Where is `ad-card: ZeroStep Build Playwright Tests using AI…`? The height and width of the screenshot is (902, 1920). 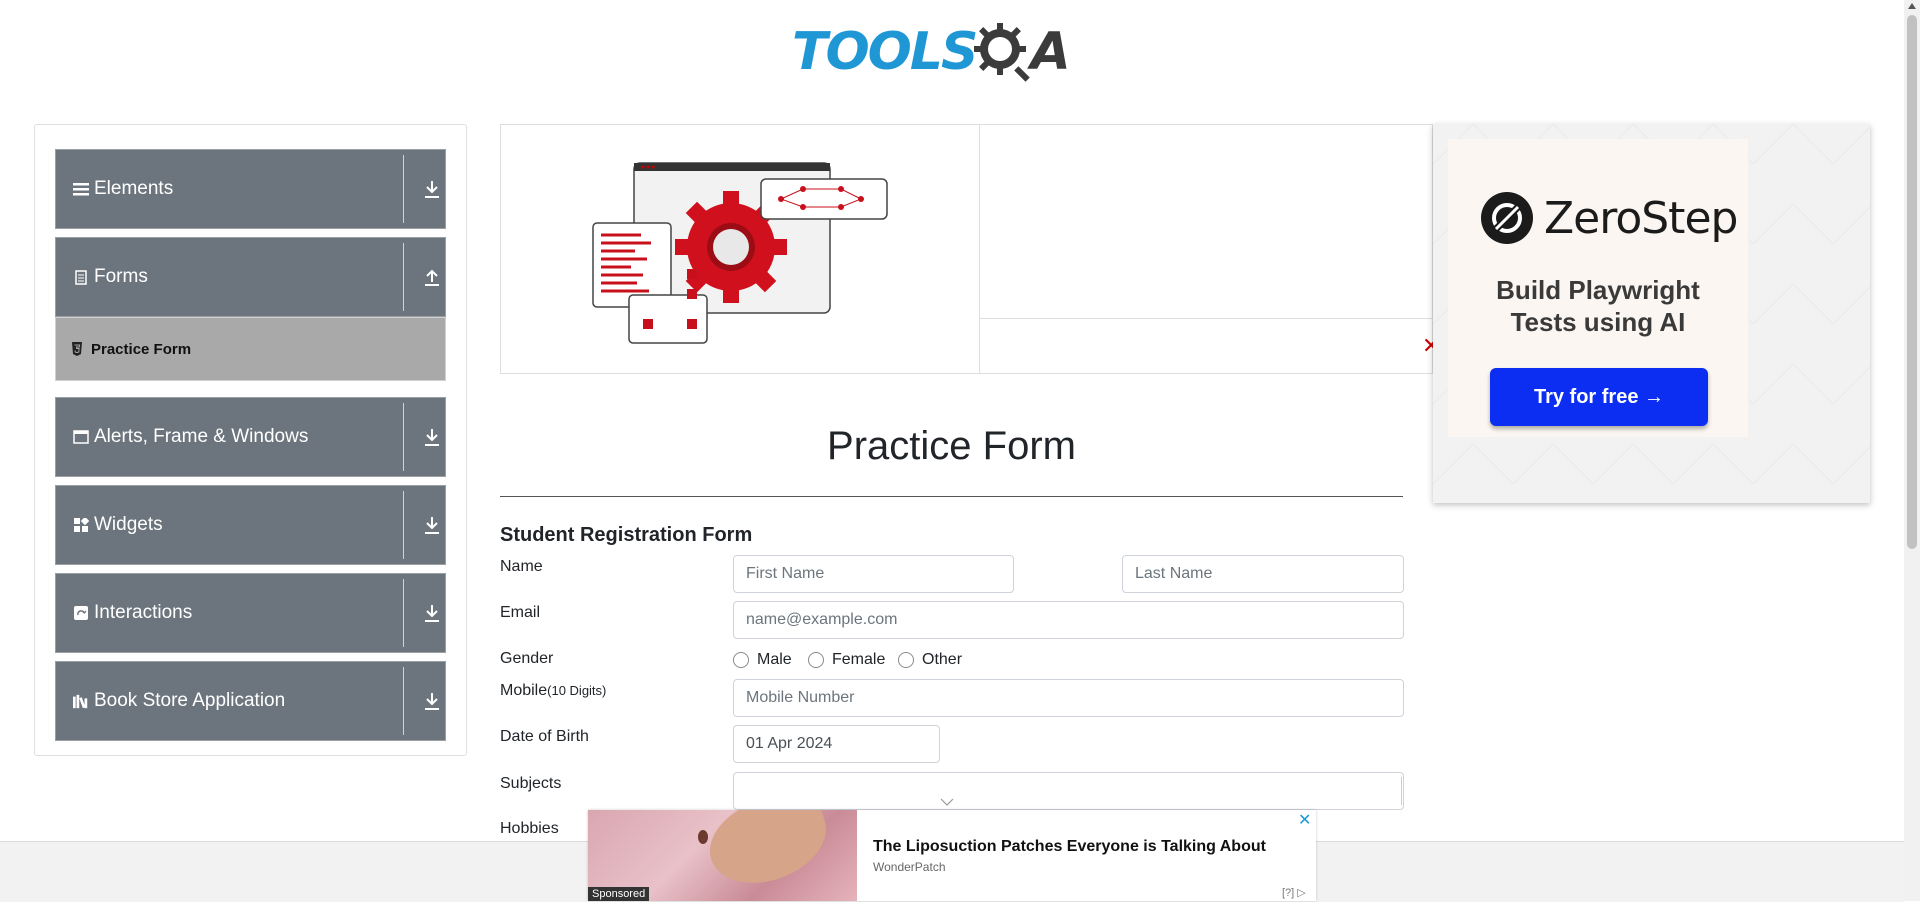
ad-card: ZeroStep Build Playwright Tests using AI… is located at coordinates (1598, 288).